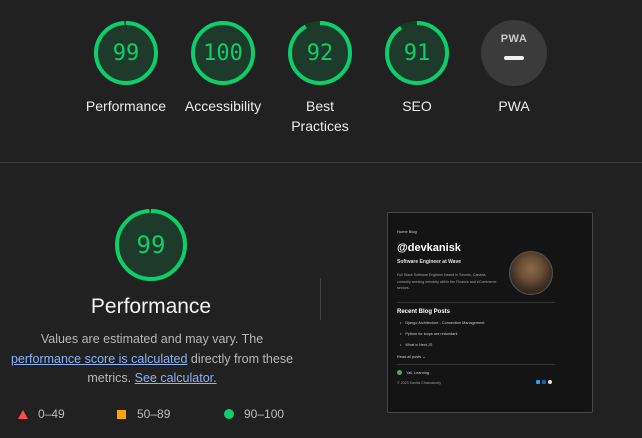 This screenshot has width=642, height=438. Describe the element at coordinates (424, 312) in the screenshot. I see `posts-heading: Recent Blog Posts` at that location.